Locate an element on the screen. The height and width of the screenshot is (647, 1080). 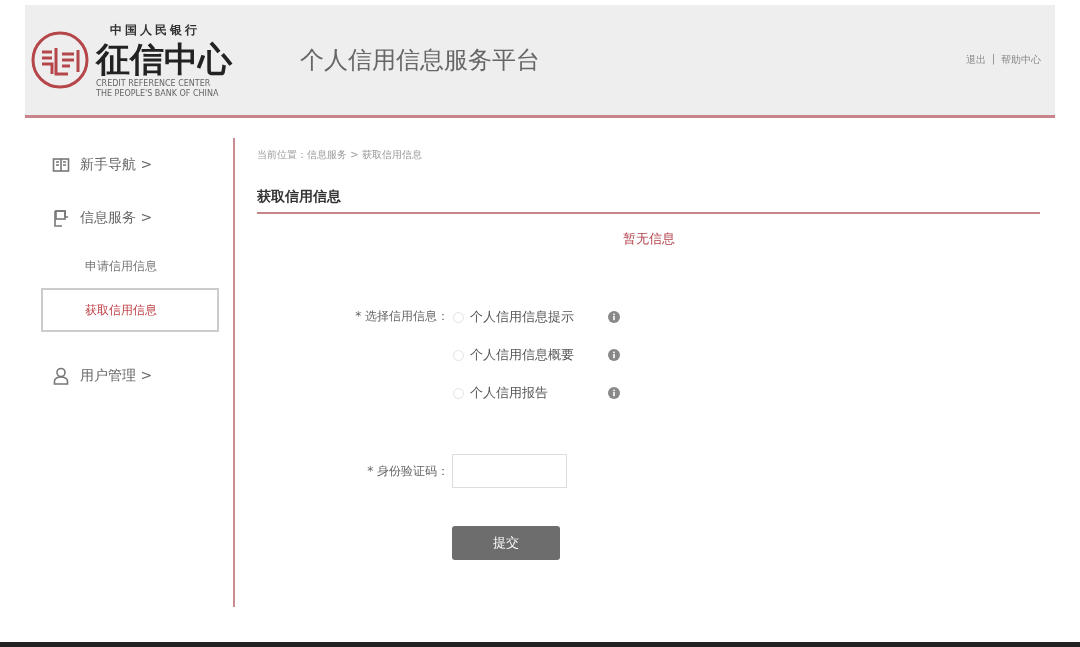
option-label: 个人信用信息提示 is located at coordinates (522, 317).